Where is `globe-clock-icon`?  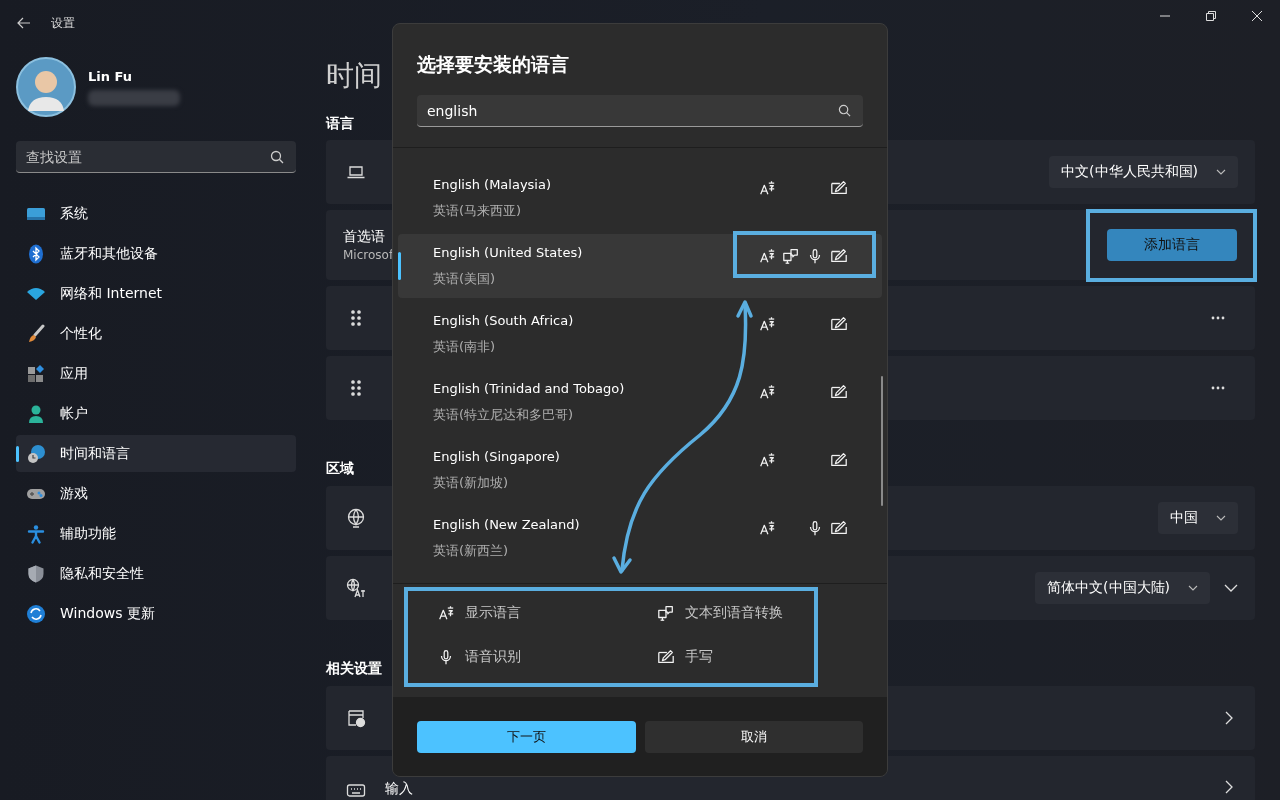 globe-clock-icon is located at coordinates (36, 453).